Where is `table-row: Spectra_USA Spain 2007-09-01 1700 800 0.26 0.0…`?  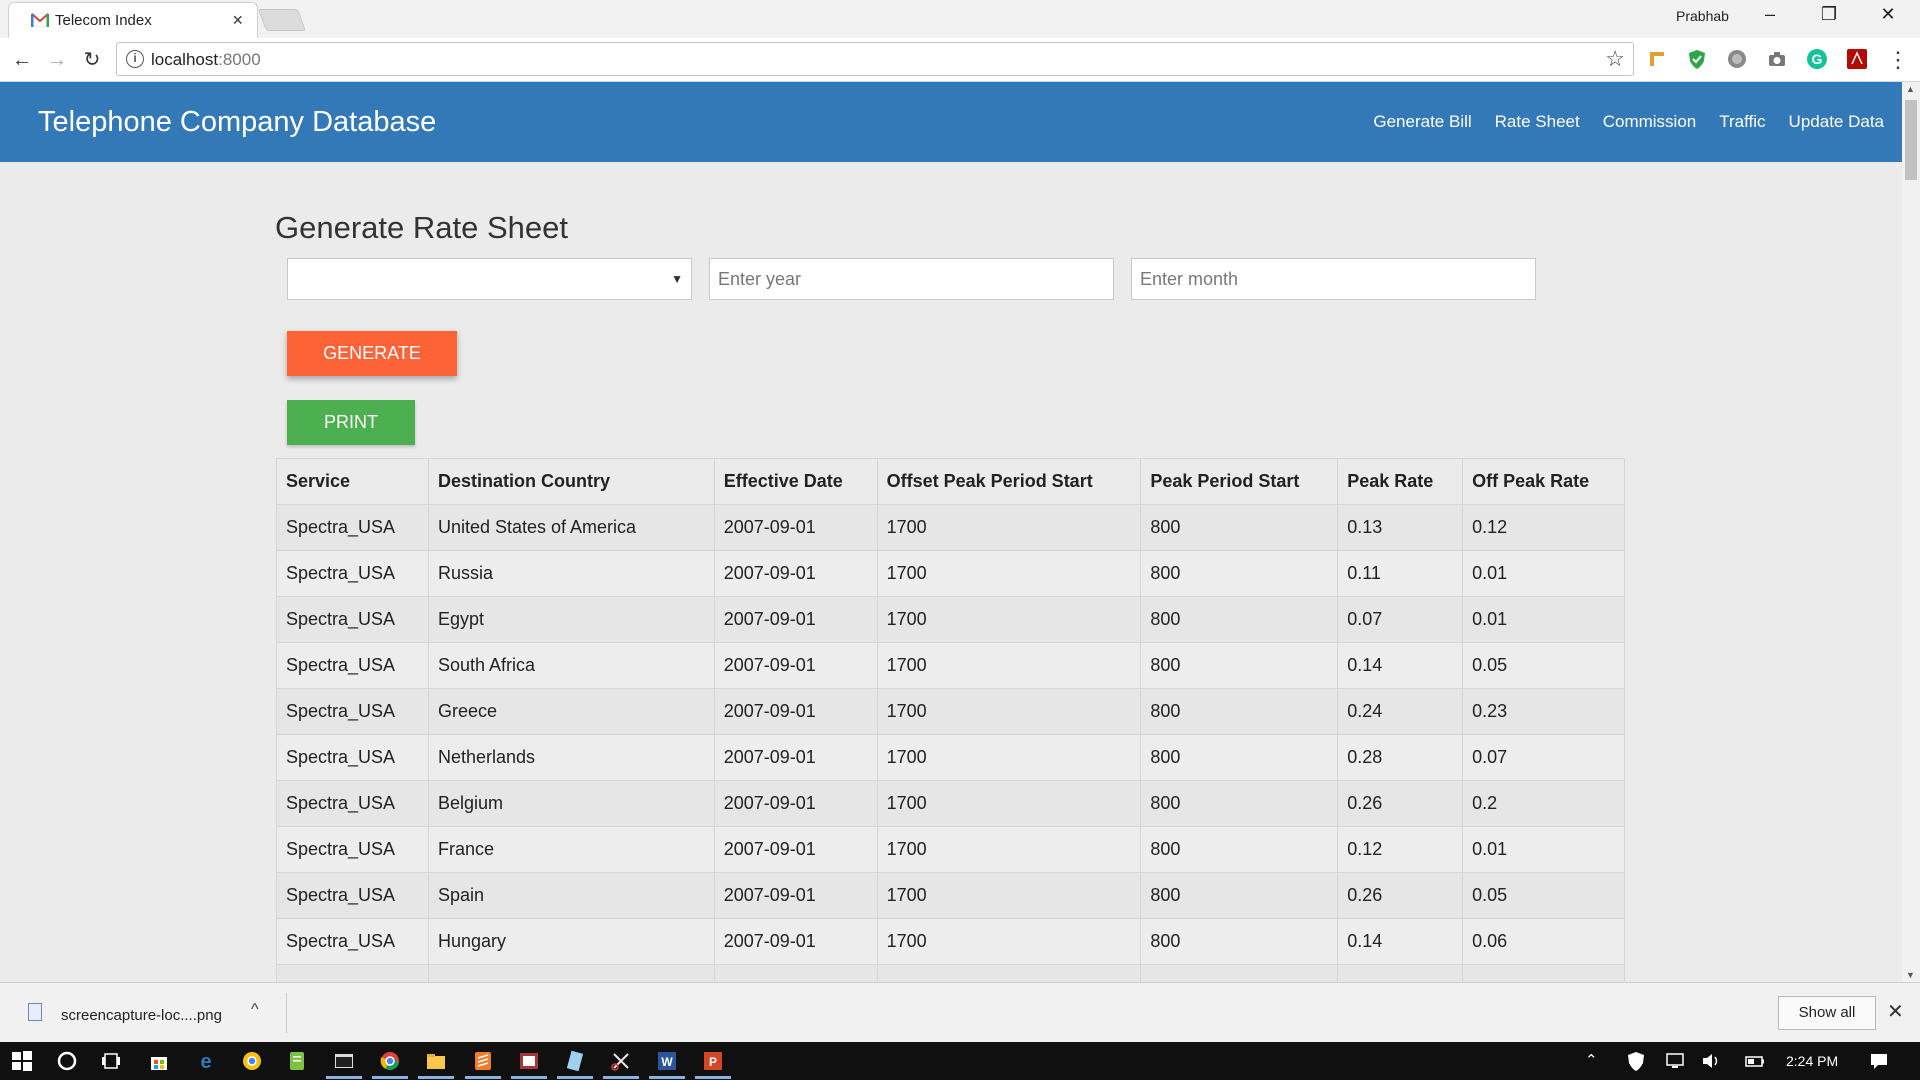 table-row: Spectra_USA Spain 2007-09-01 1700 800 0.26 0.0… is located at coordinates (950, 895).